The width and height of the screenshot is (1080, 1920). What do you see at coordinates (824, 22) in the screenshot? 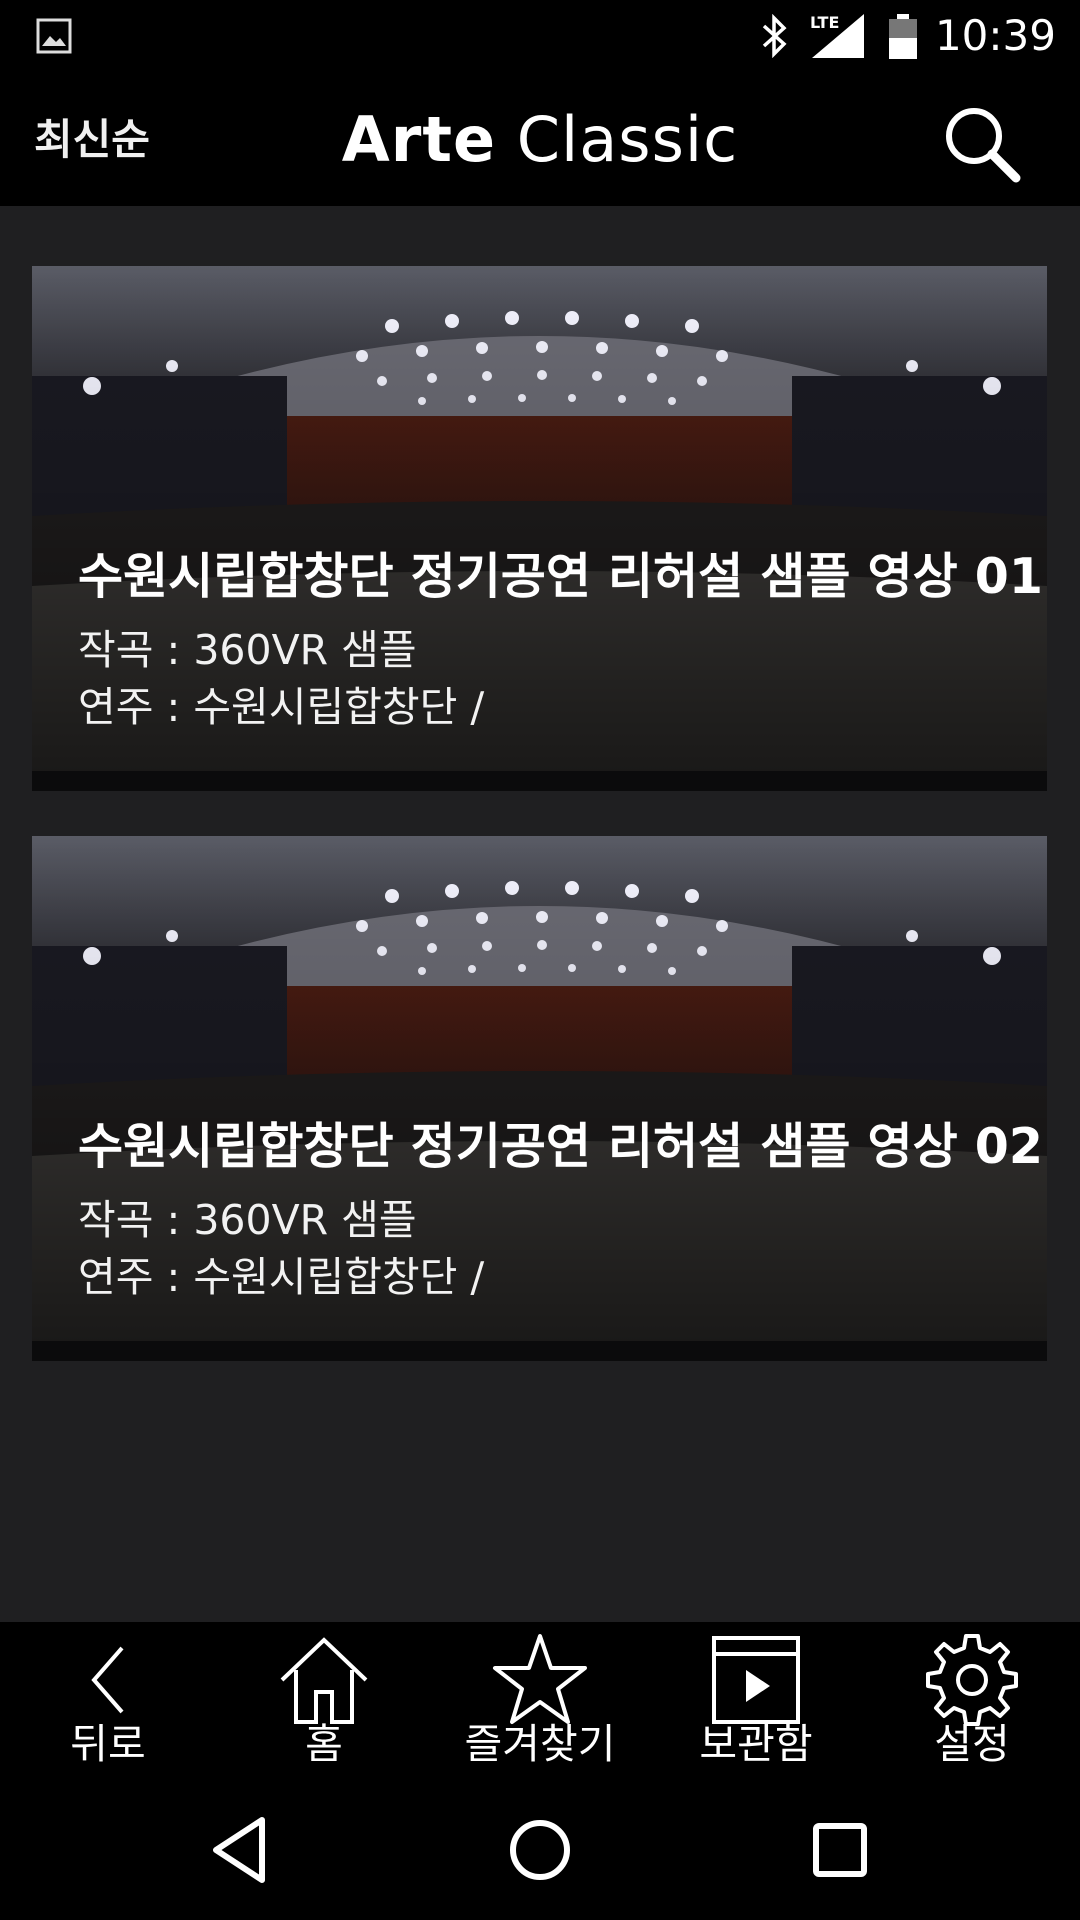
I see `svg-text: LTE` at bounding box center [824, 22].